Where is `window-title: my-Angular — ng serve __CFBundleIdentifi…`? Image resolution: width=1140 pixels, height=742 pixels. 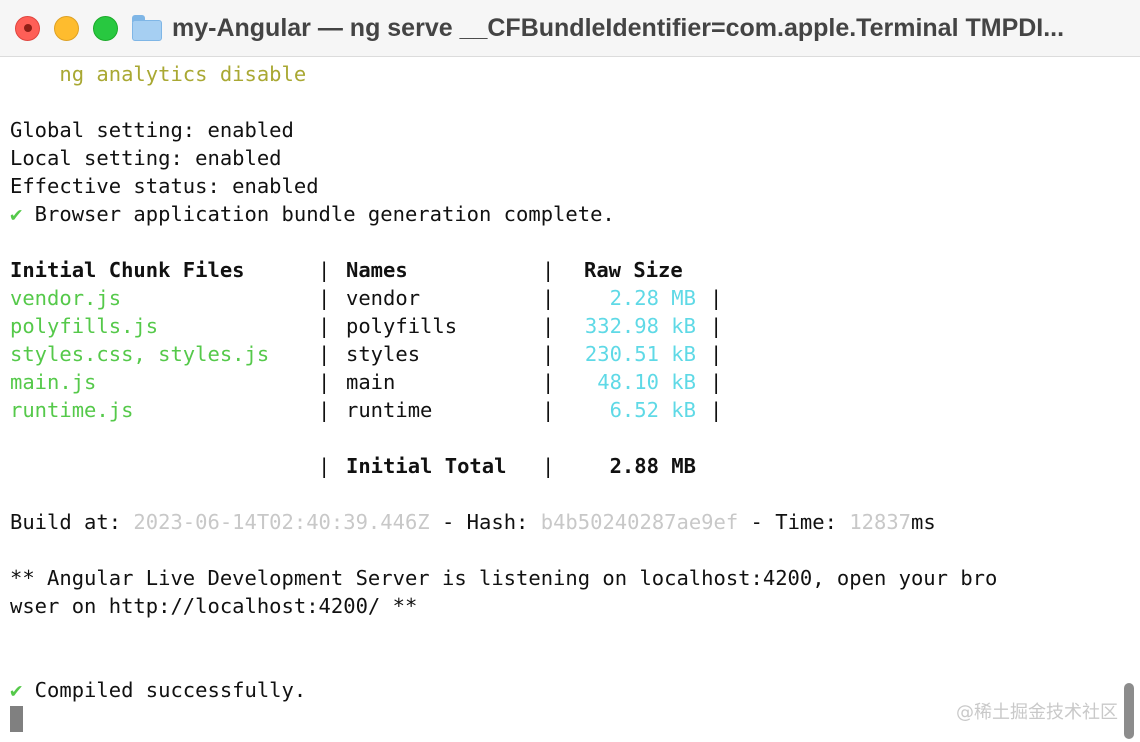
window-title: my-Angular — ng serve __CFBundleIdentifi… is located at coordinates (618, 27).